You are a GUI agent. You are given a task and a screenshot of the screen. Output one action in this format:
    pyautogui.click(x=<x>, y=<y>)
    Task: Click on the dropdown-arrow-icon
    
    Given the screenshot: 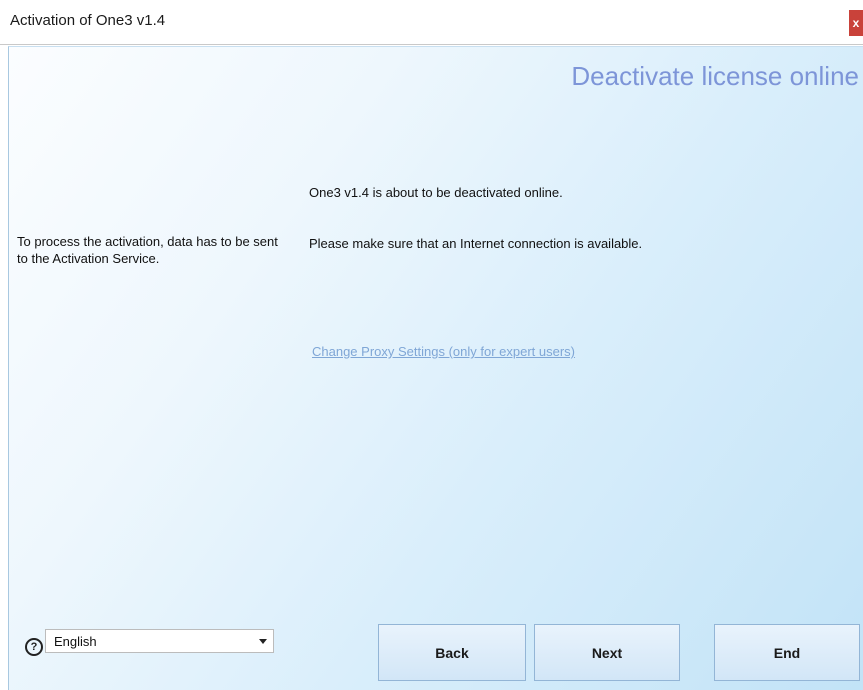 What is the action you would take?
    pyautogui.click(x=263, y=641)
    